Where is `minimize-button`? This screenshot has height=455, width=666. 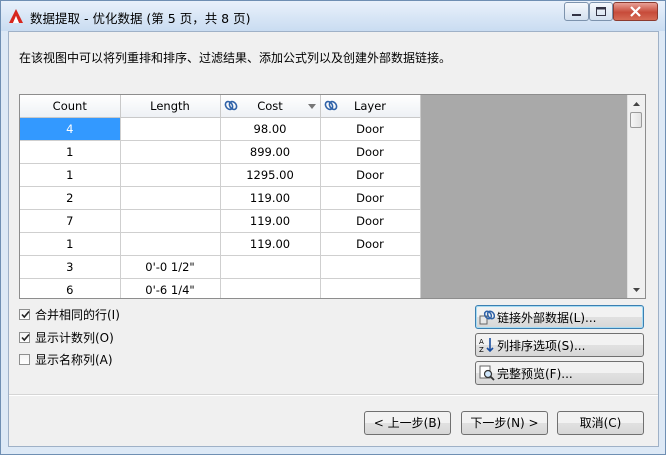 minimize-button is located at coordinates (576, 11).